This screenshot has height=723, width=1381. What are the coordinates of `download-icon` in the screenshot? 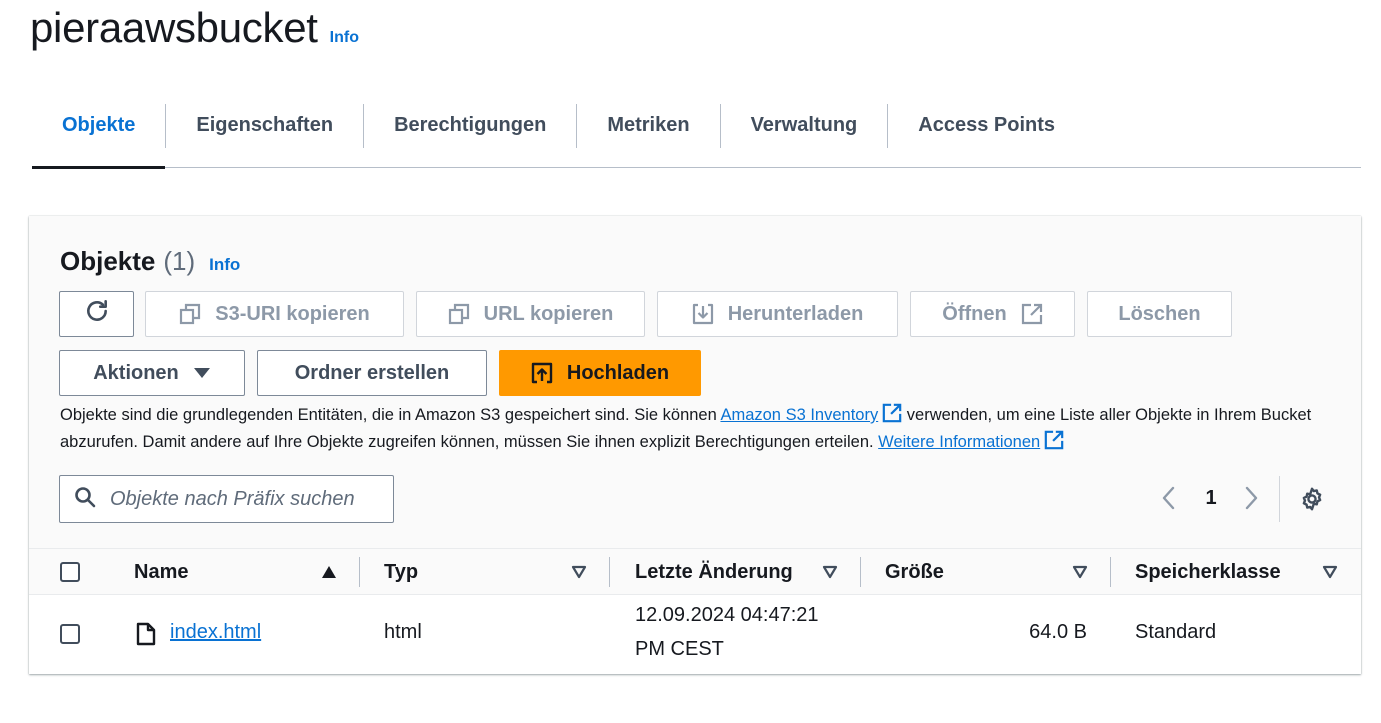 It's located at (703, 314).